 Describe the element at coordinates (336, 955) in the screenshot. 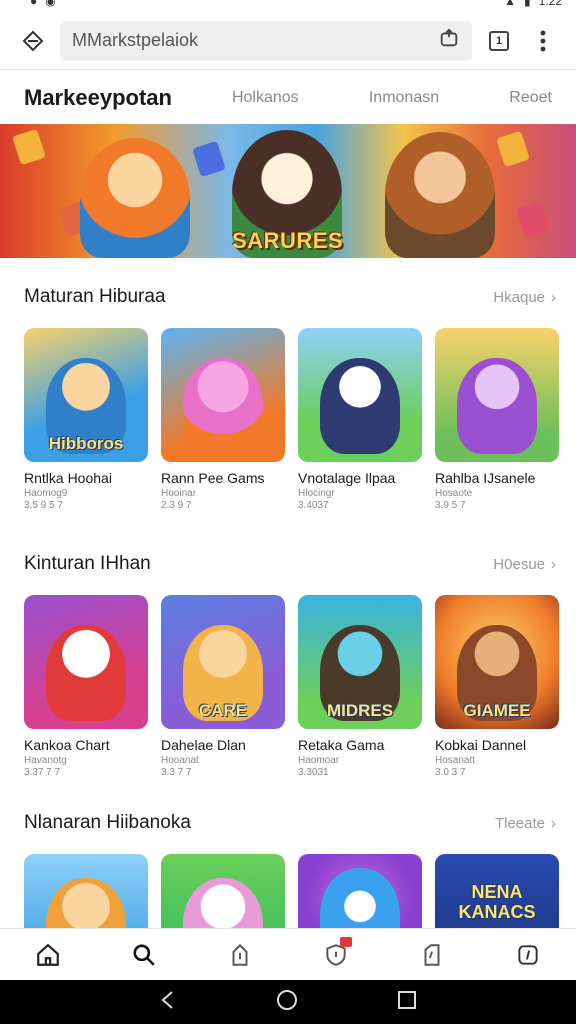

I see `notifications-icon` at that location.